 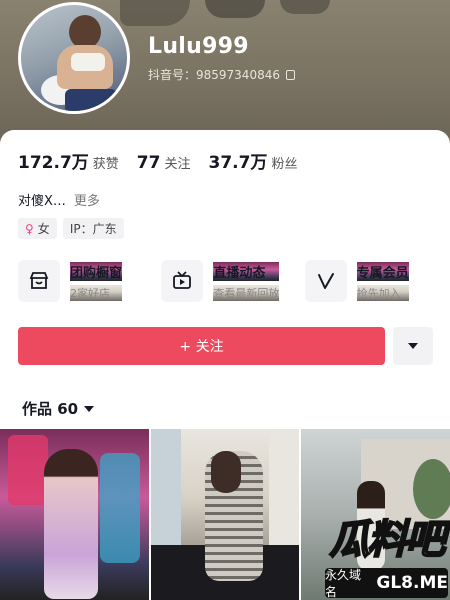 What do you see at coordinates (177, 164) in the screenshot?
I see `stat-label: 关注` at bounding box center [177, 164].